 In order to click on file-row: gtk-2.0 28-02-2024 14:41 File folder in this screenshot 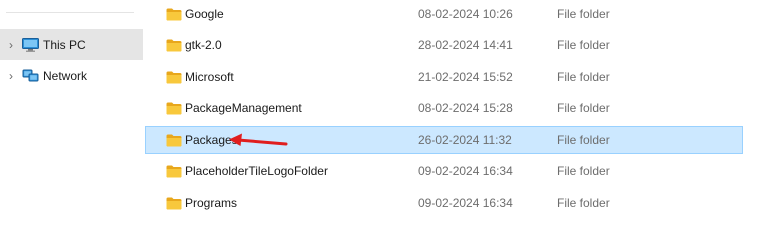, I will do `click(444, 45)`.